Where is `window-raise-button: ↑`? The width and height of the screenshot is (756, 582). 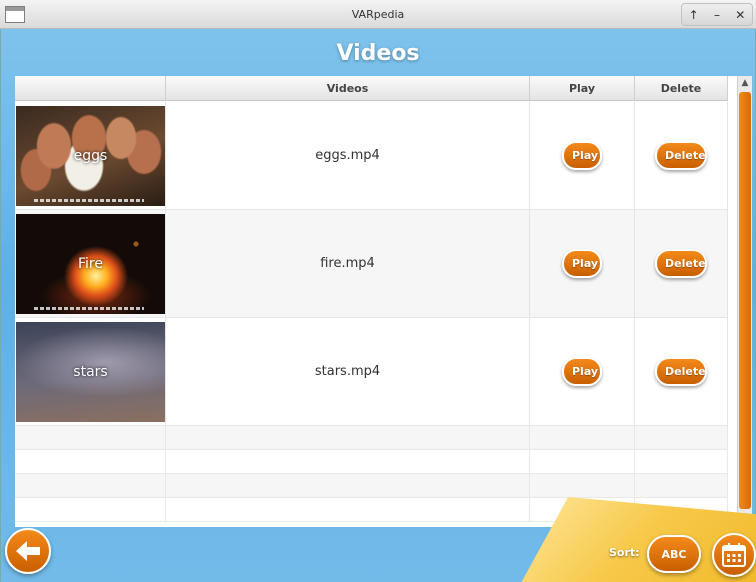 window-raise-button: ↑ is located at coordinates (694, 15).